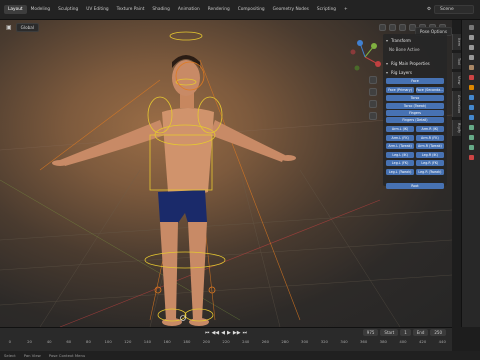 Image resolution: width=480 pixels, height=360 pixels. What do you see at coordinates (131, 9) in the screenshot?
I see `workspace-tab: Texture Paint` at bounding box center [131, 9].